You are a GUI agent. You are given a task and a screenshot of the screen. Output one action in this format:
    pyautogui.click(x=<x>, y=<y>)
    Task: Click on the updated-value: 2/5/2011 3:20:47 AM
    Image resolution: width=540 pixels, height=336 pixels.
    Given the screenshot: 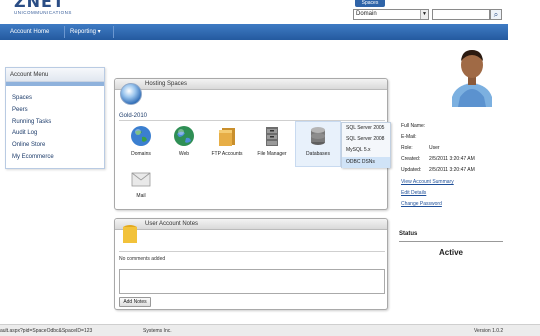 What is the action you would take?
    pyautogui.click(x=452, y=170)
    